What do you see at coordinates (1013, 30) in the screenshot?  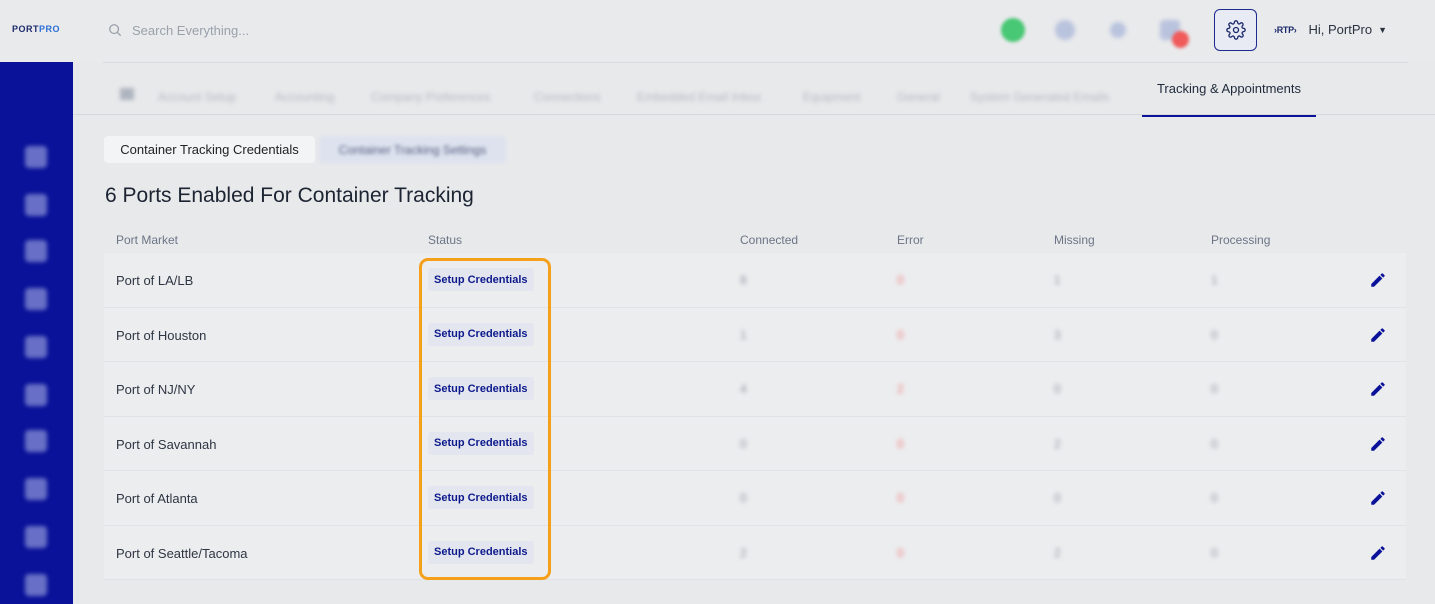 I see `status-indicator-icon` at bounding box center [1013, 30].